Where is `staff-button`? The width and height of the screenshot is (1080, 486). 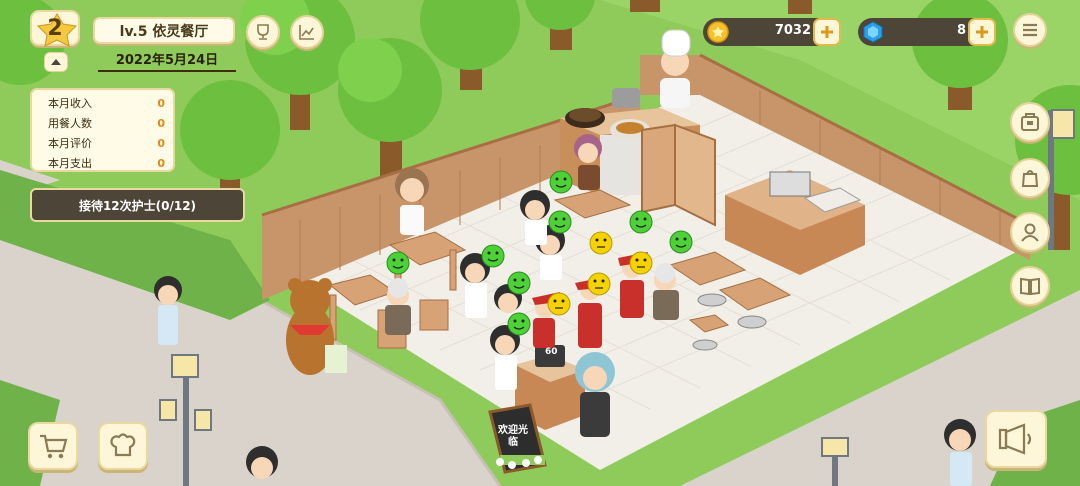
staff-button is located at coordinates (1030, 232).